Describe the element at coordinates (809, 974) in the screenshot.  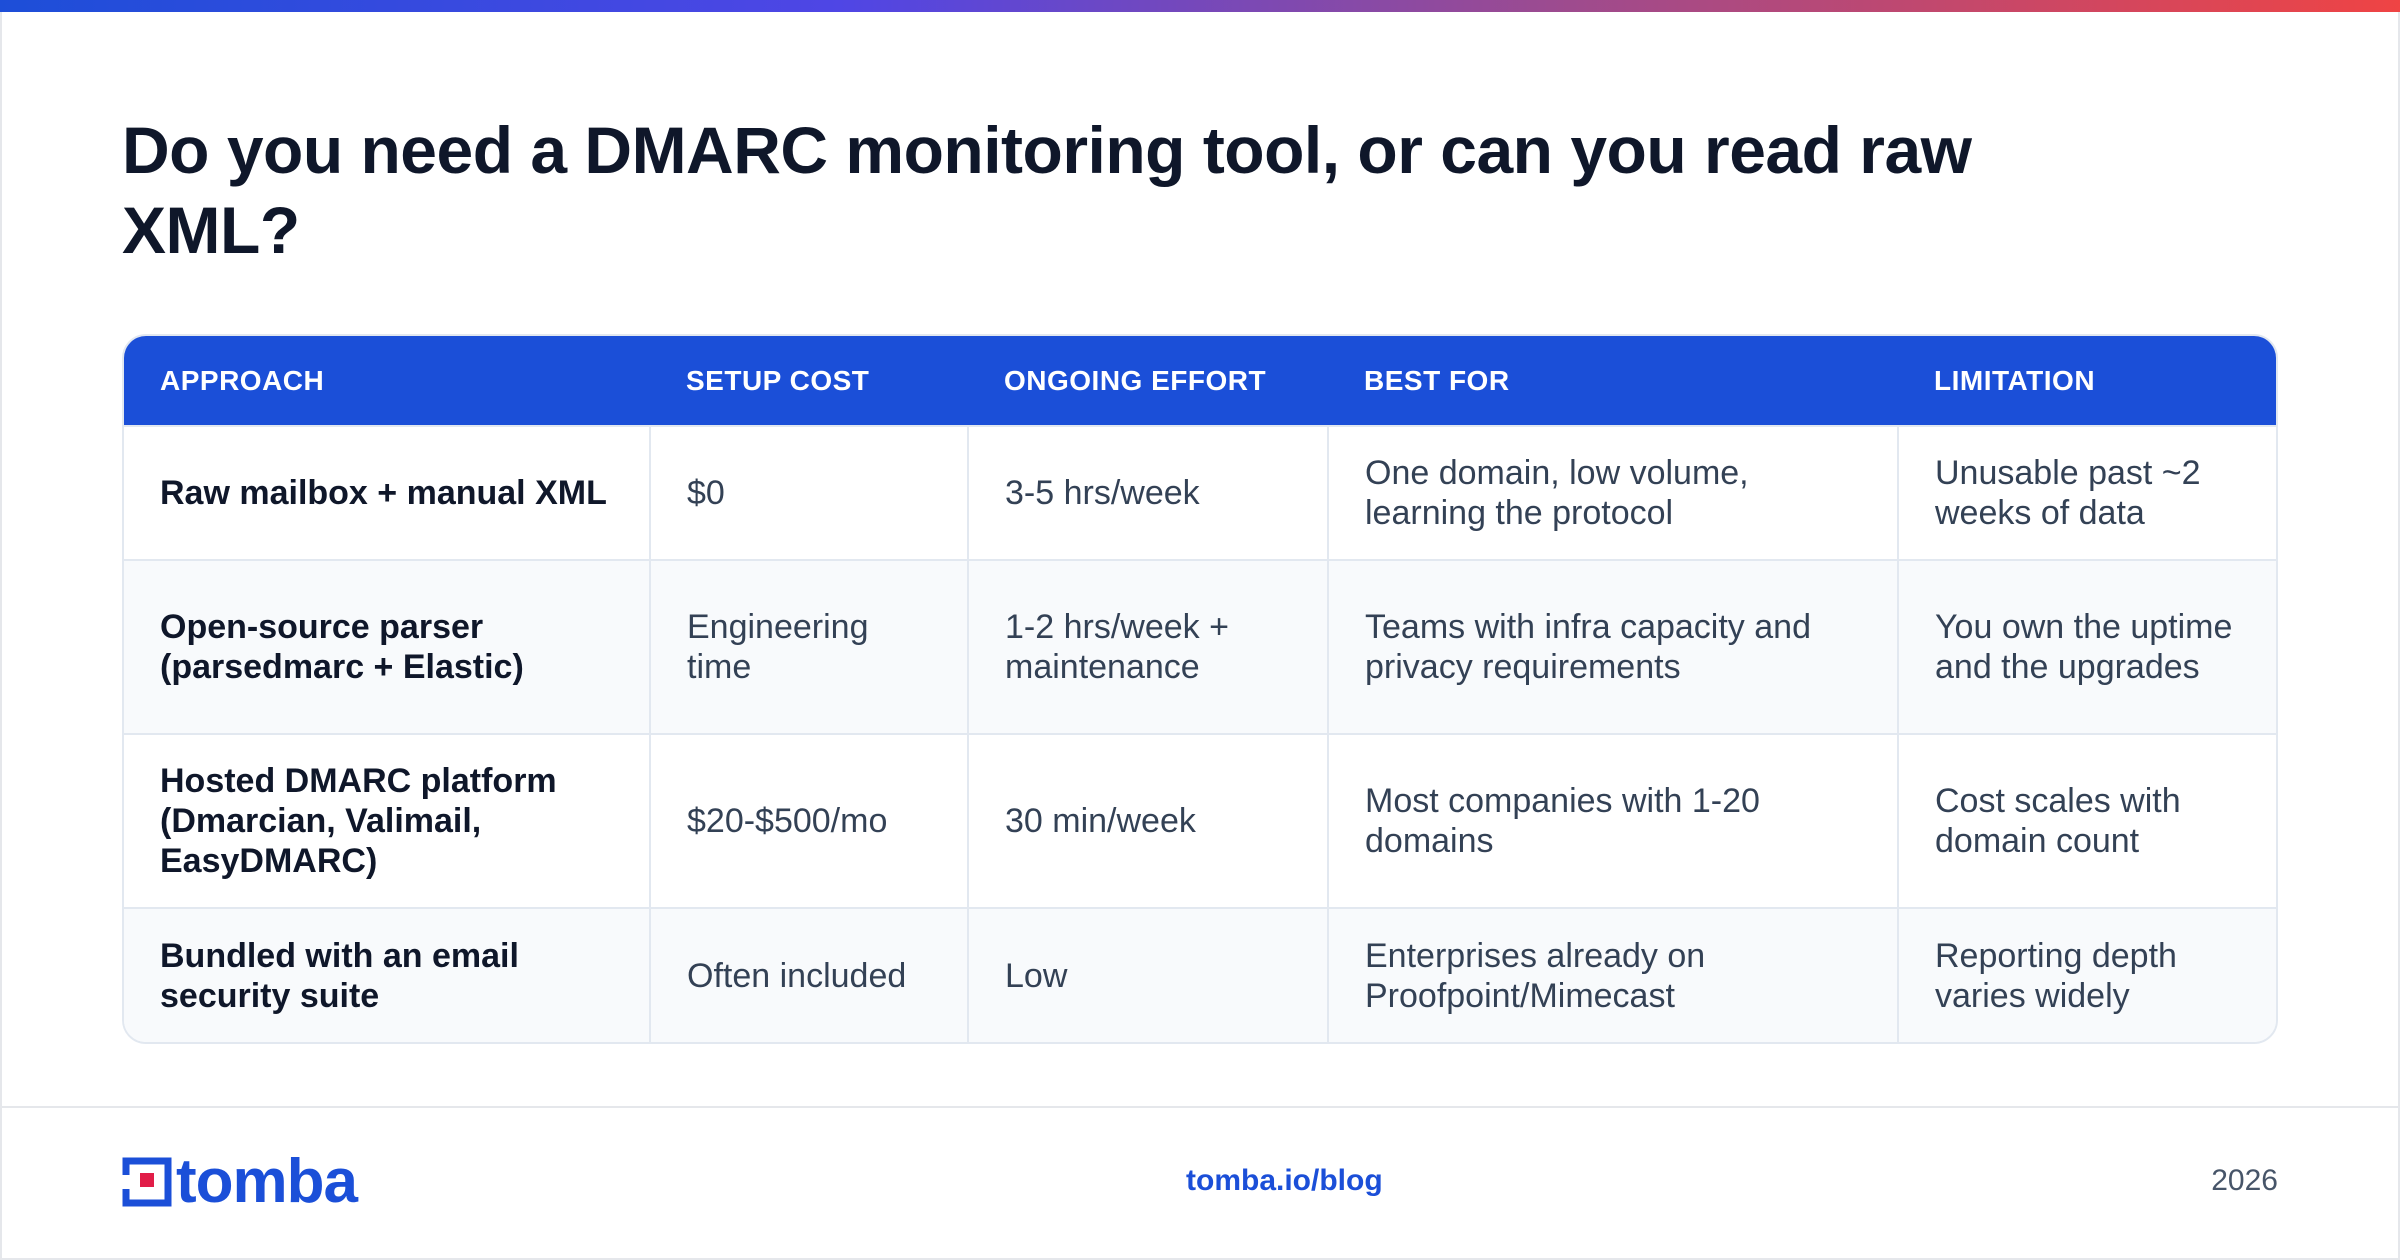
I see `cell-setup-cost: Often included` at that location.